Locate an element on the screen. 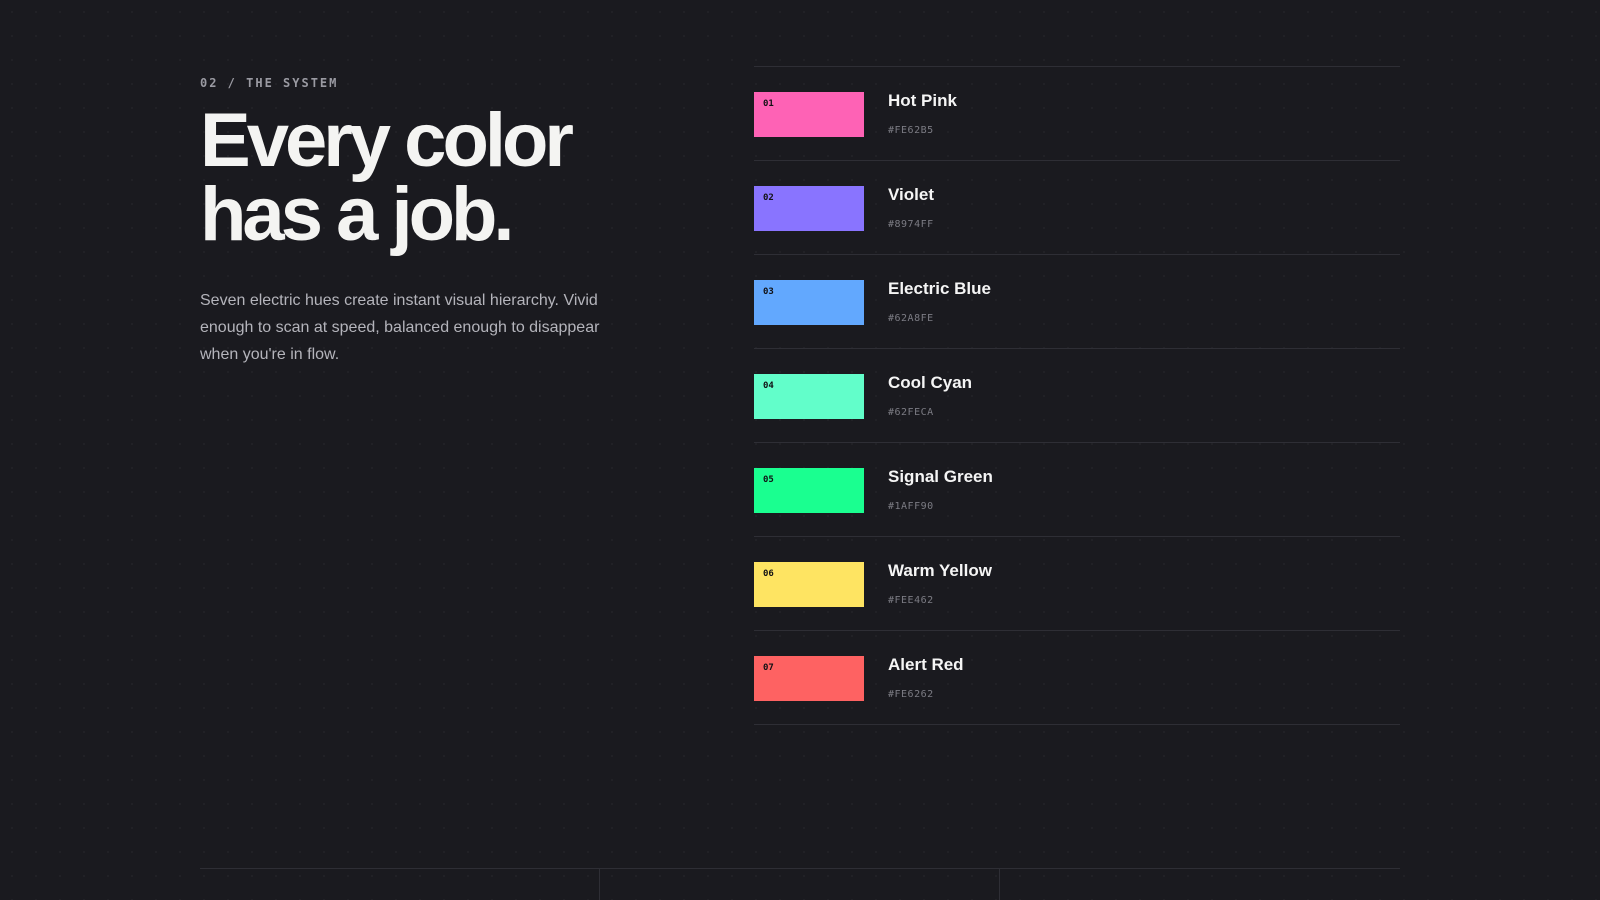  swatch-hex: #8974FF is located at coordinates (911, 224).